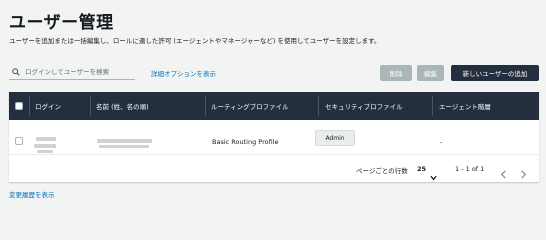  I want to click on rows-per-page-label: ページごとの行数, so click(382, 171).